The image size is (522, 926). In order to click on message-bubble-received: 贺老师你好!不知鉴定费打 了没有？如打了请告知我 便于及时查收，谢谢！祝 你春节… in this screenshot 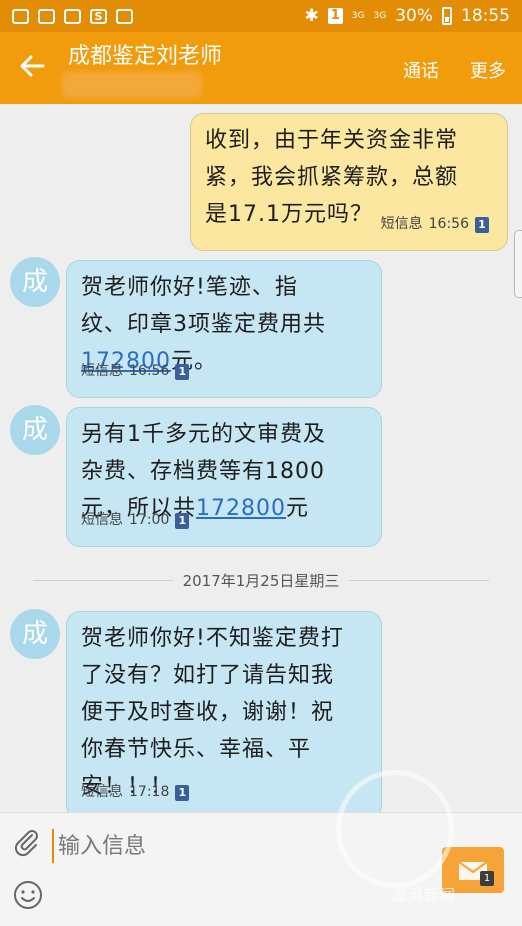, I will do `click(224, 715)`.